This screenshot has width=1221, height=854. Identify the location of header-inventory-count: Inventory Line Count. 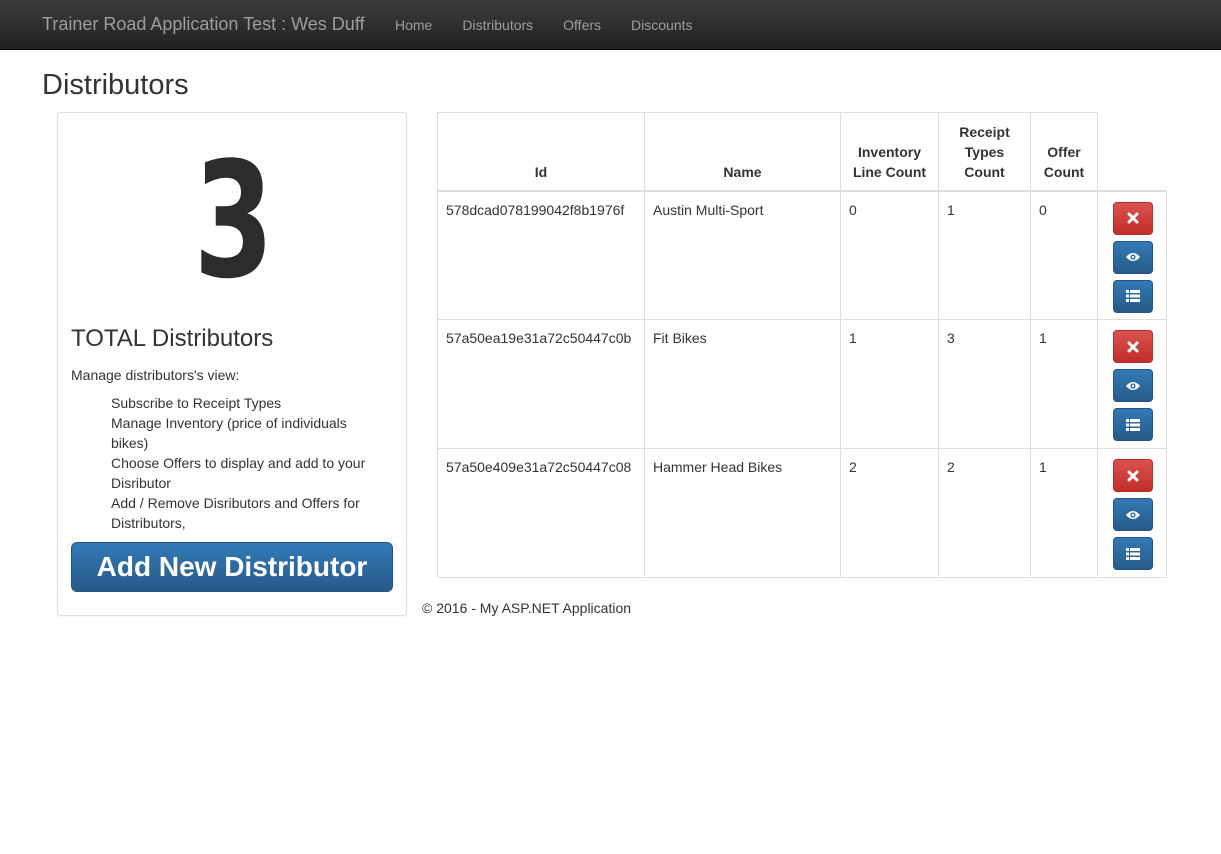
(889, 152).